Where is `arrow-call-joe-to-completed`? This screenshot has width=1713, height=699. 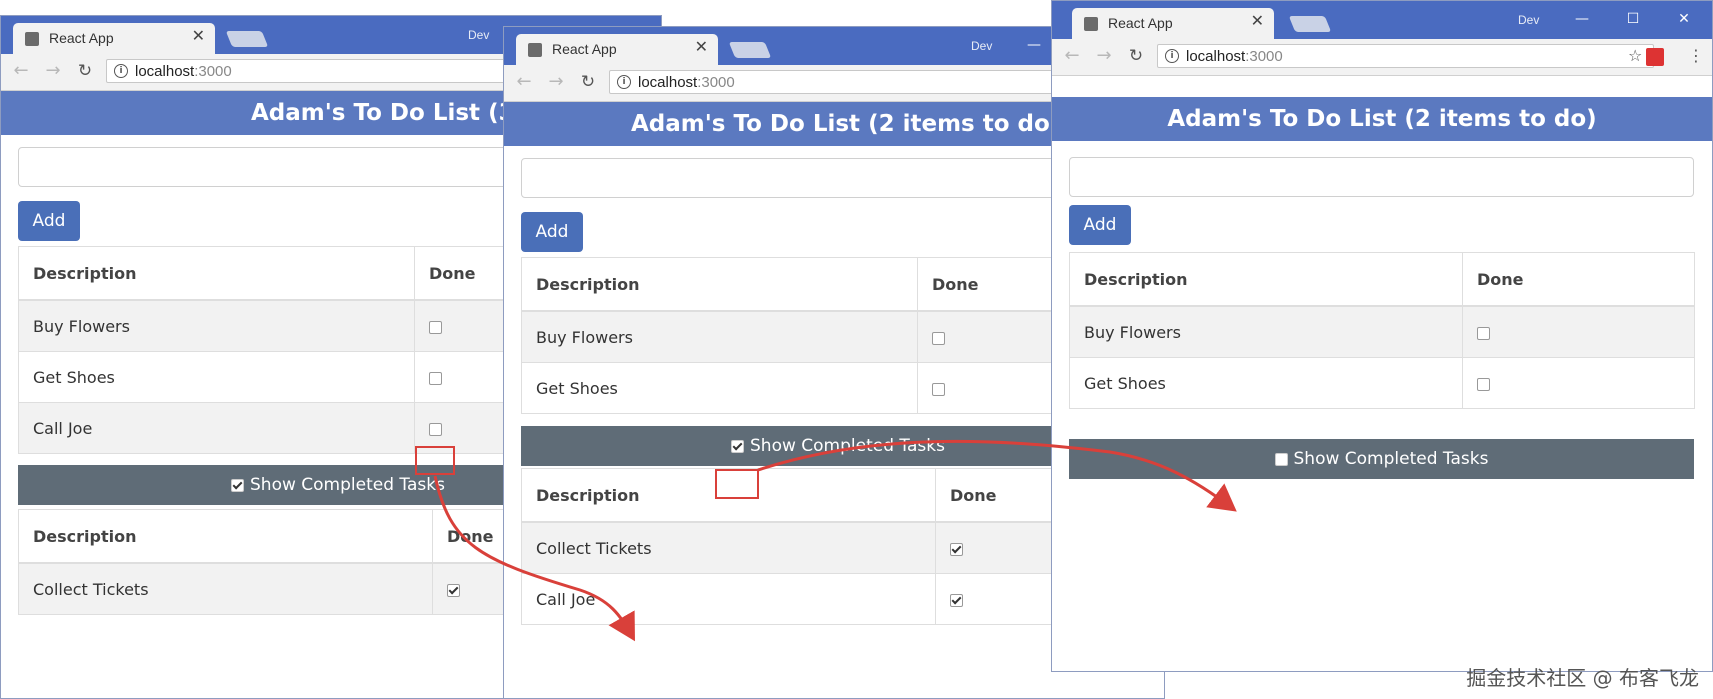 arrow-call-joe-to-completed is located at coordinates (534, 558).